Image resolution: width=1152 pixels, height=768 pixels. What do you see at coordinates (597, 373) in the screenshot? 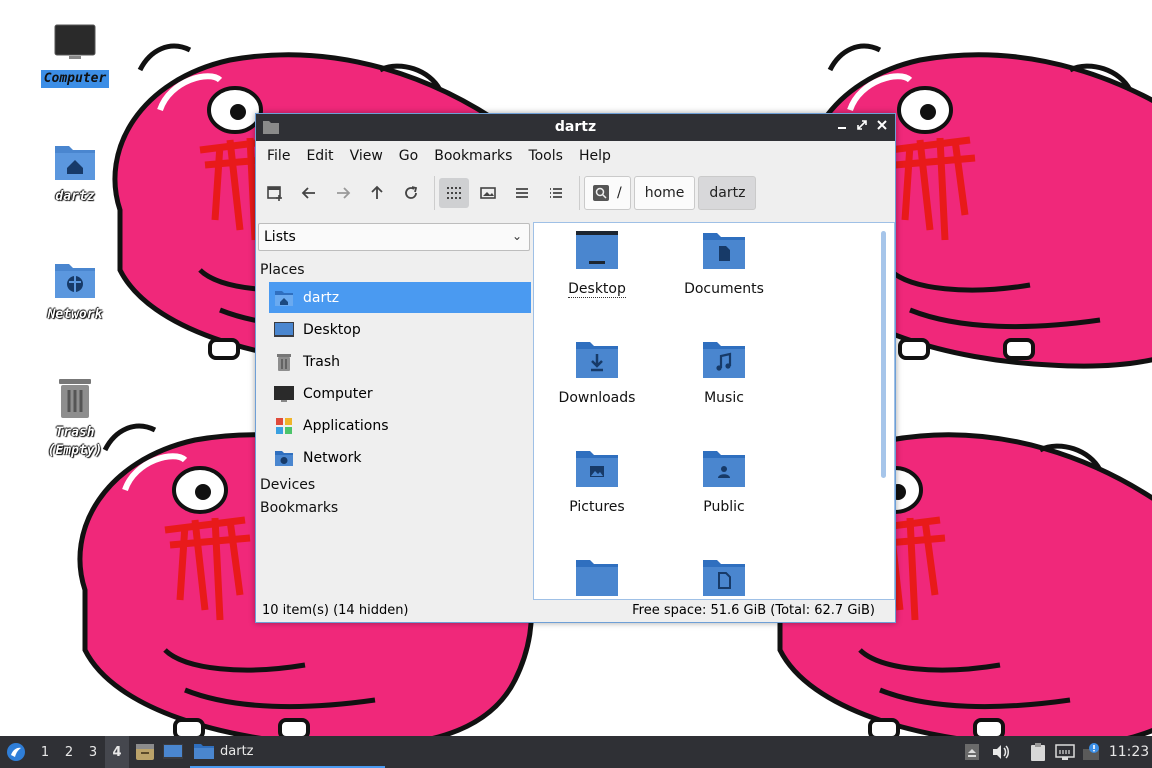
I see `file-item-downloads: Downloads` at bounding box center [597, 373].